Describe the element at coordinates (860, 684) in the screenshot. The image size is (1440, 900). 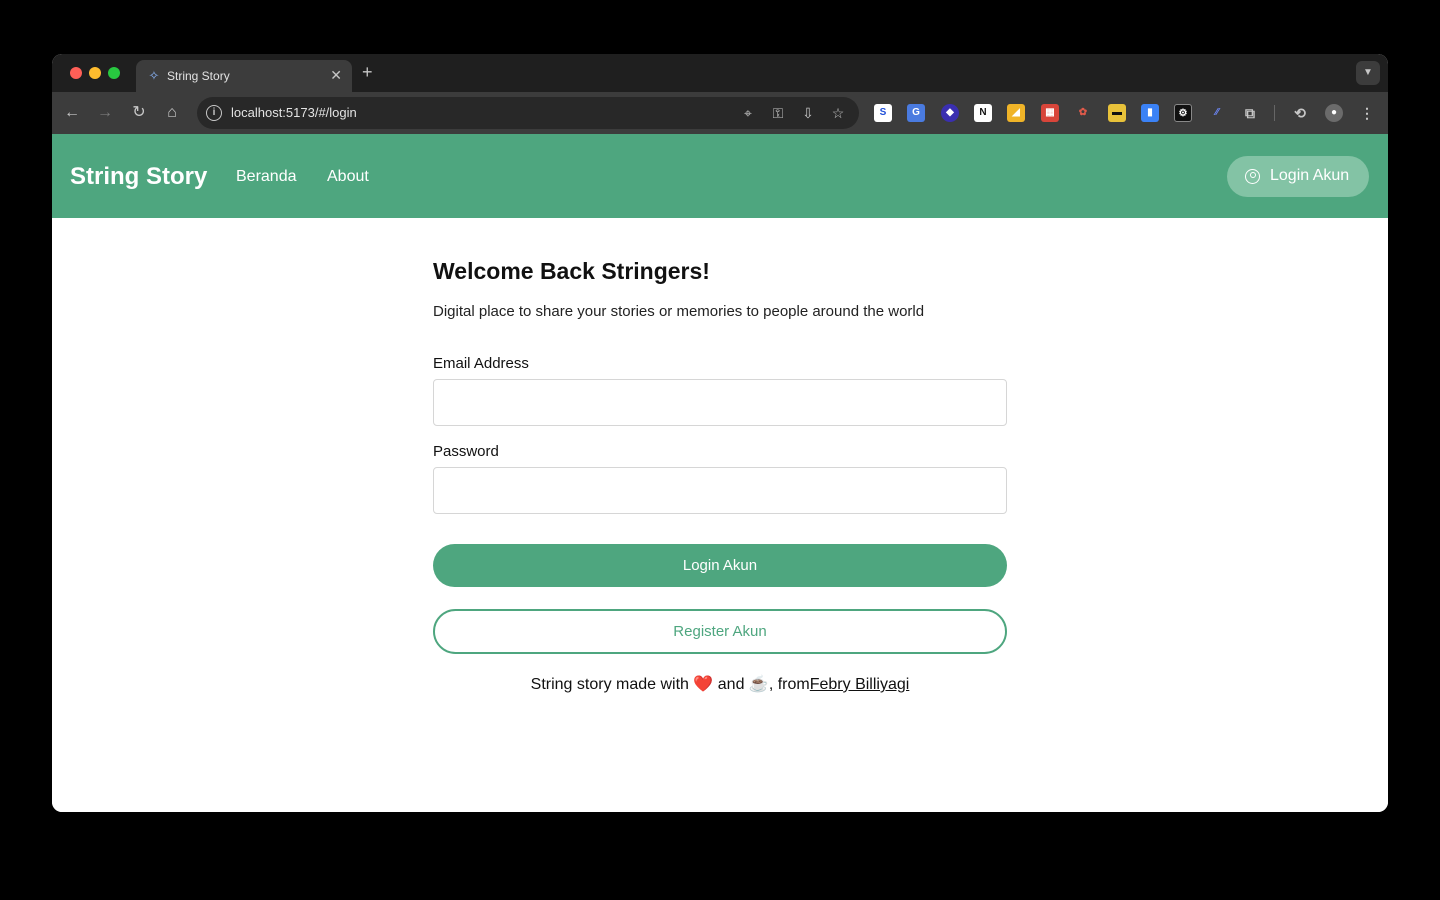
I see `author-link: Febry Billiyagi` at that location.